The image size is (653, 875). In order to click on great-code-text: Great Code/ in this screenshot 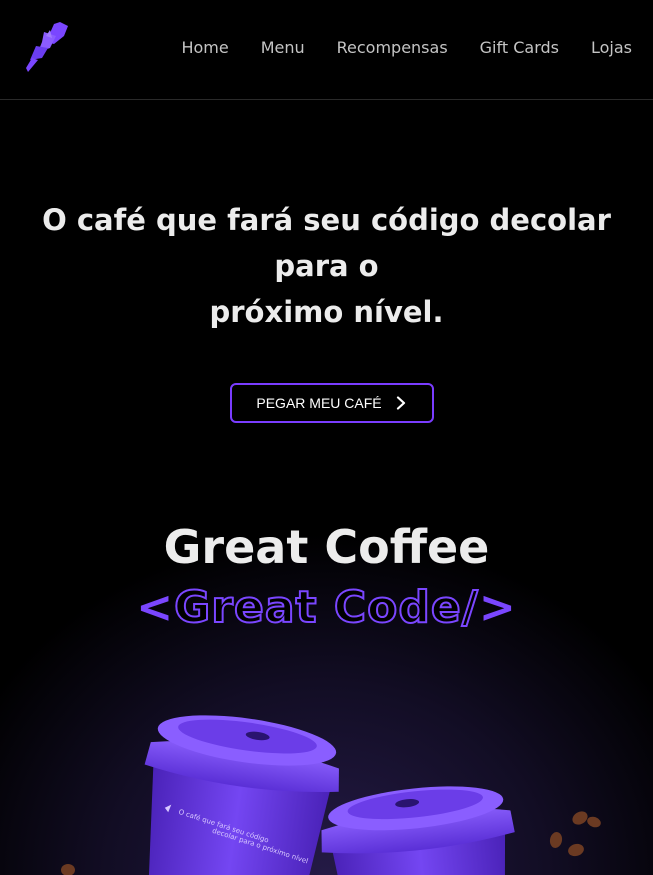, I will do `click(326, 607)`.